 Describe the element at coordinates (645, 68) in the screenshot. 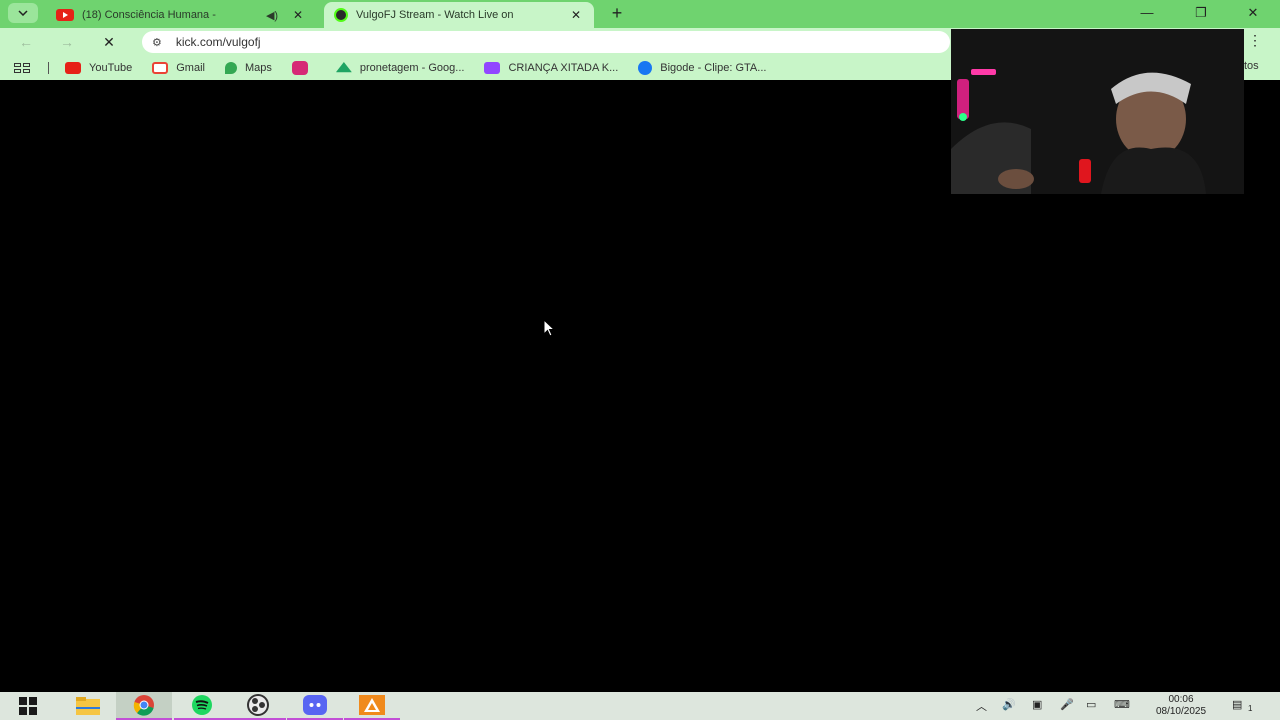

I see `facebook-icon` at that location.